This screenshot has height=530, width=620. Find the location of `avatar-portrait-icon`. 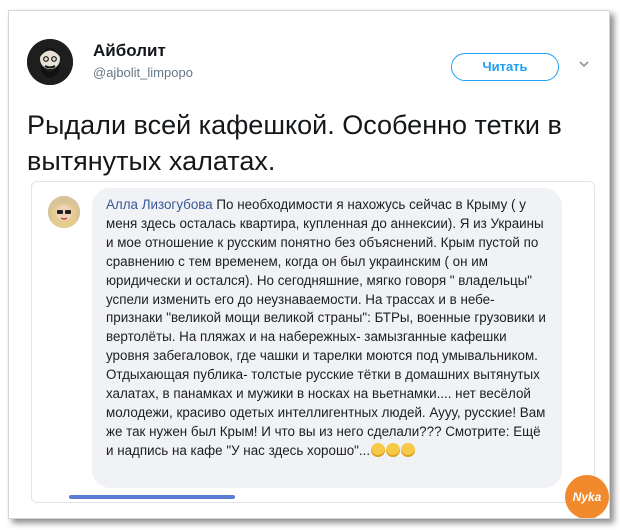

avatar-portrait-icon is located at coordinates (50, 62).